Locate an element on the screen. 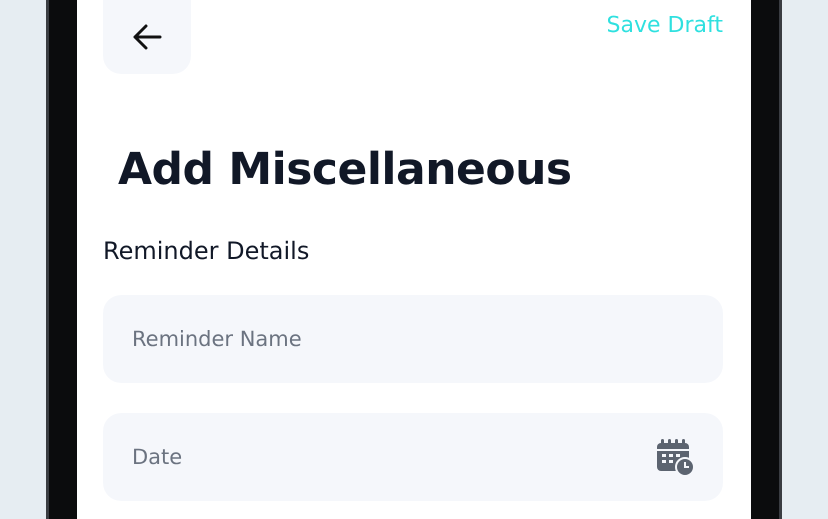  input-field: Reminder Name is located at coordinates (413, 339).